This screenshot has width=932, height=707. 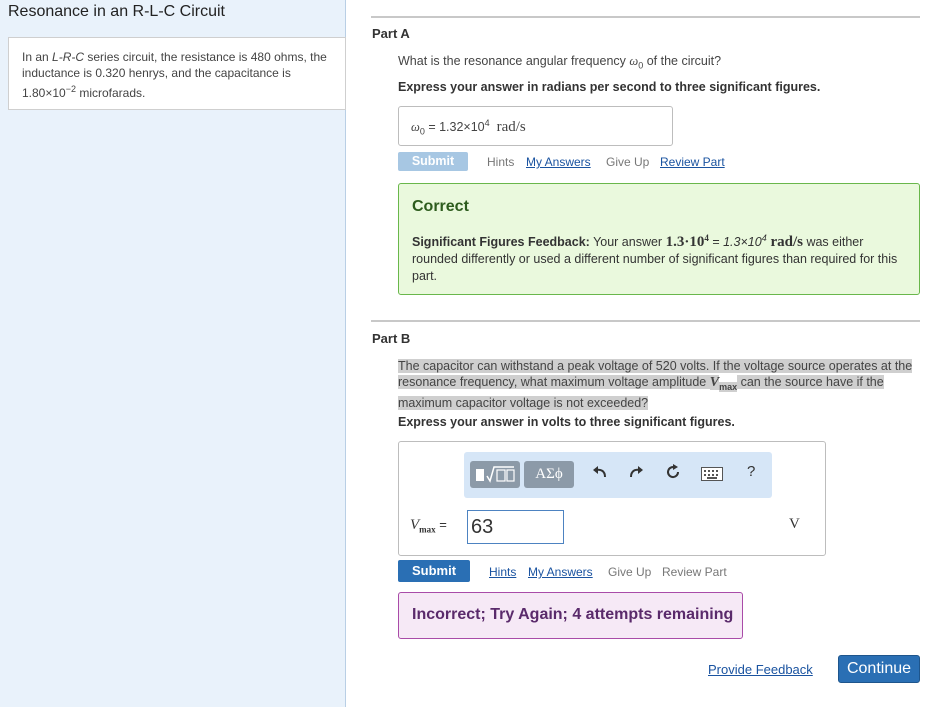 I want to click on keyboard-icon-svg, so click(x=712, y=474).